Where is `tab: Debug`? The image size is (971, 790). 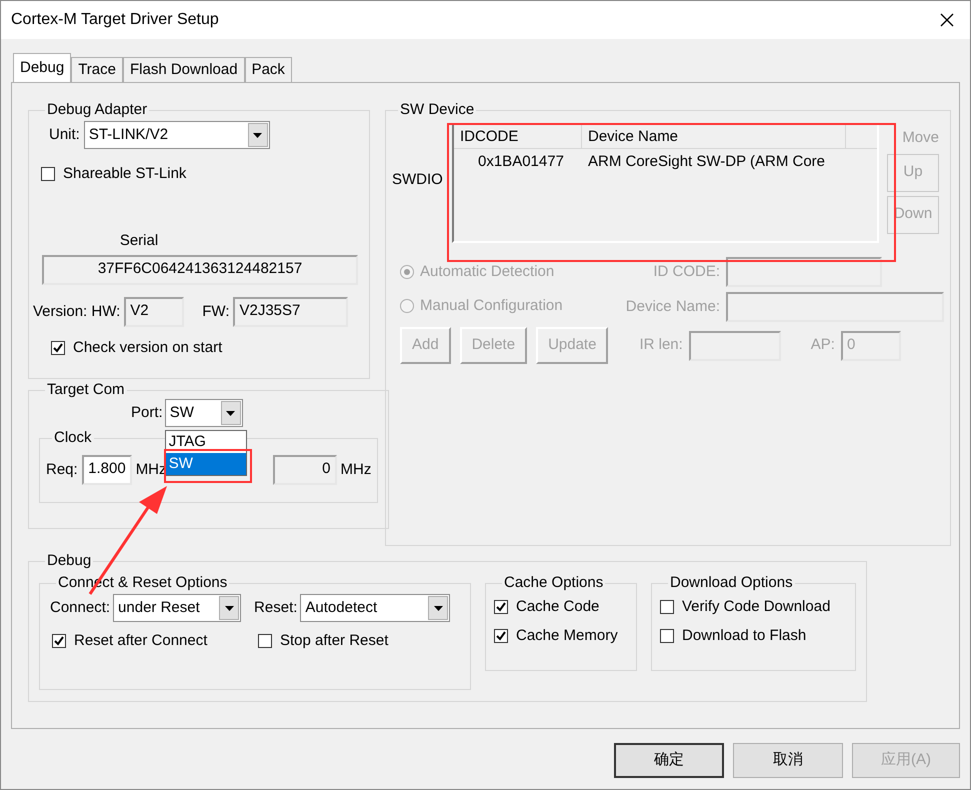
tab: Debug is located at coordinates (42, 67).